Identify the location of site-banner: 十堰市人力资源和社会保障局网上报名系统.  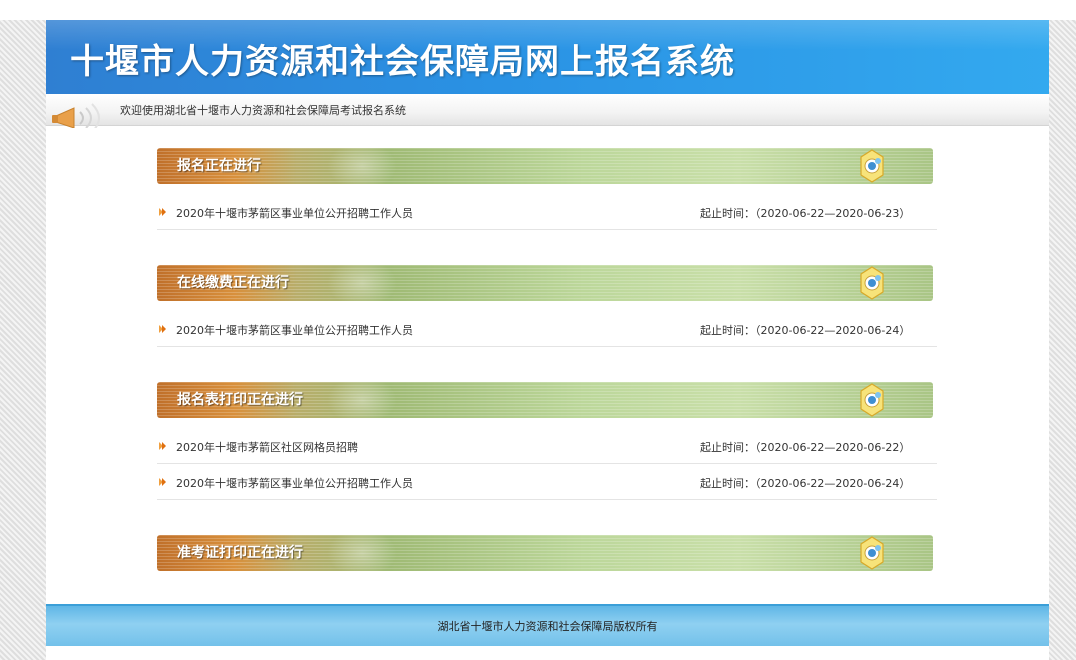
(547, 57).